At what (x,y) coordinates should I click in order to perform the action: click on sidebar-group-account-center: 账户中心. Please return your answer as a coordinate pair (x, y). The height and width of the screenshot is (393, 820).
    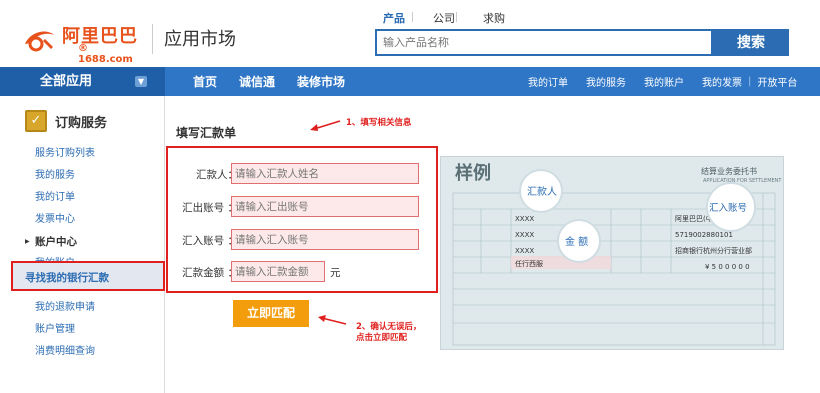
    Looking at the image, I should click on (60, 242).